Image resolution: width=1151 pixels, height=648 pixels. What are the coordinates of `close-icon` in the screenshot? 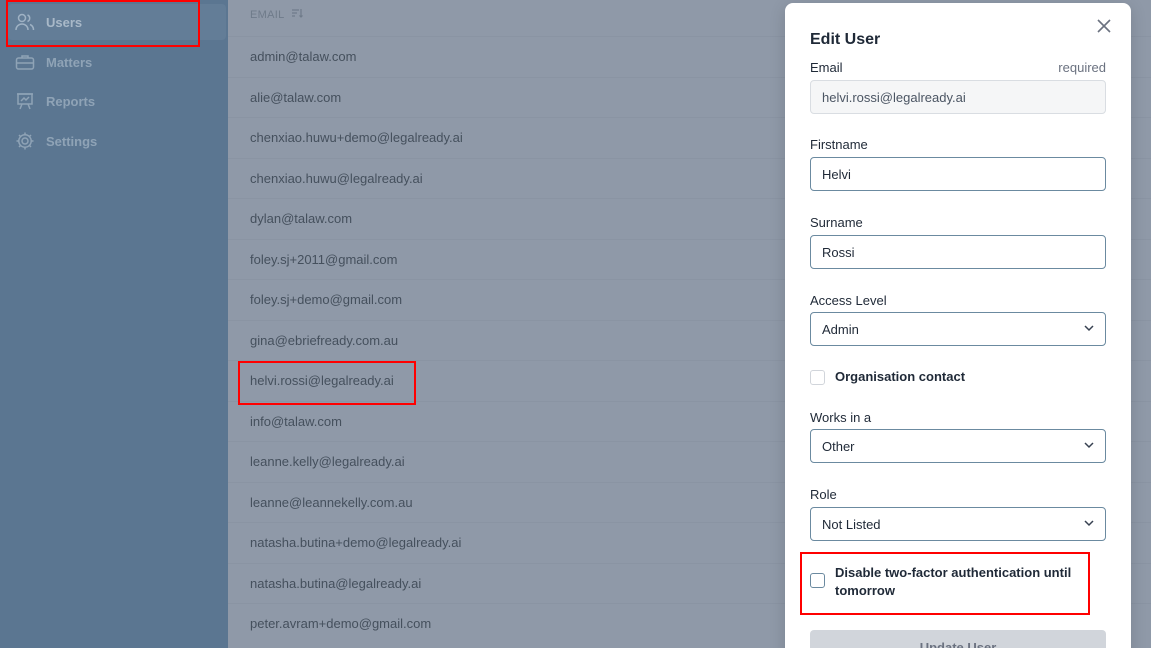 It's located at (1104, 28).